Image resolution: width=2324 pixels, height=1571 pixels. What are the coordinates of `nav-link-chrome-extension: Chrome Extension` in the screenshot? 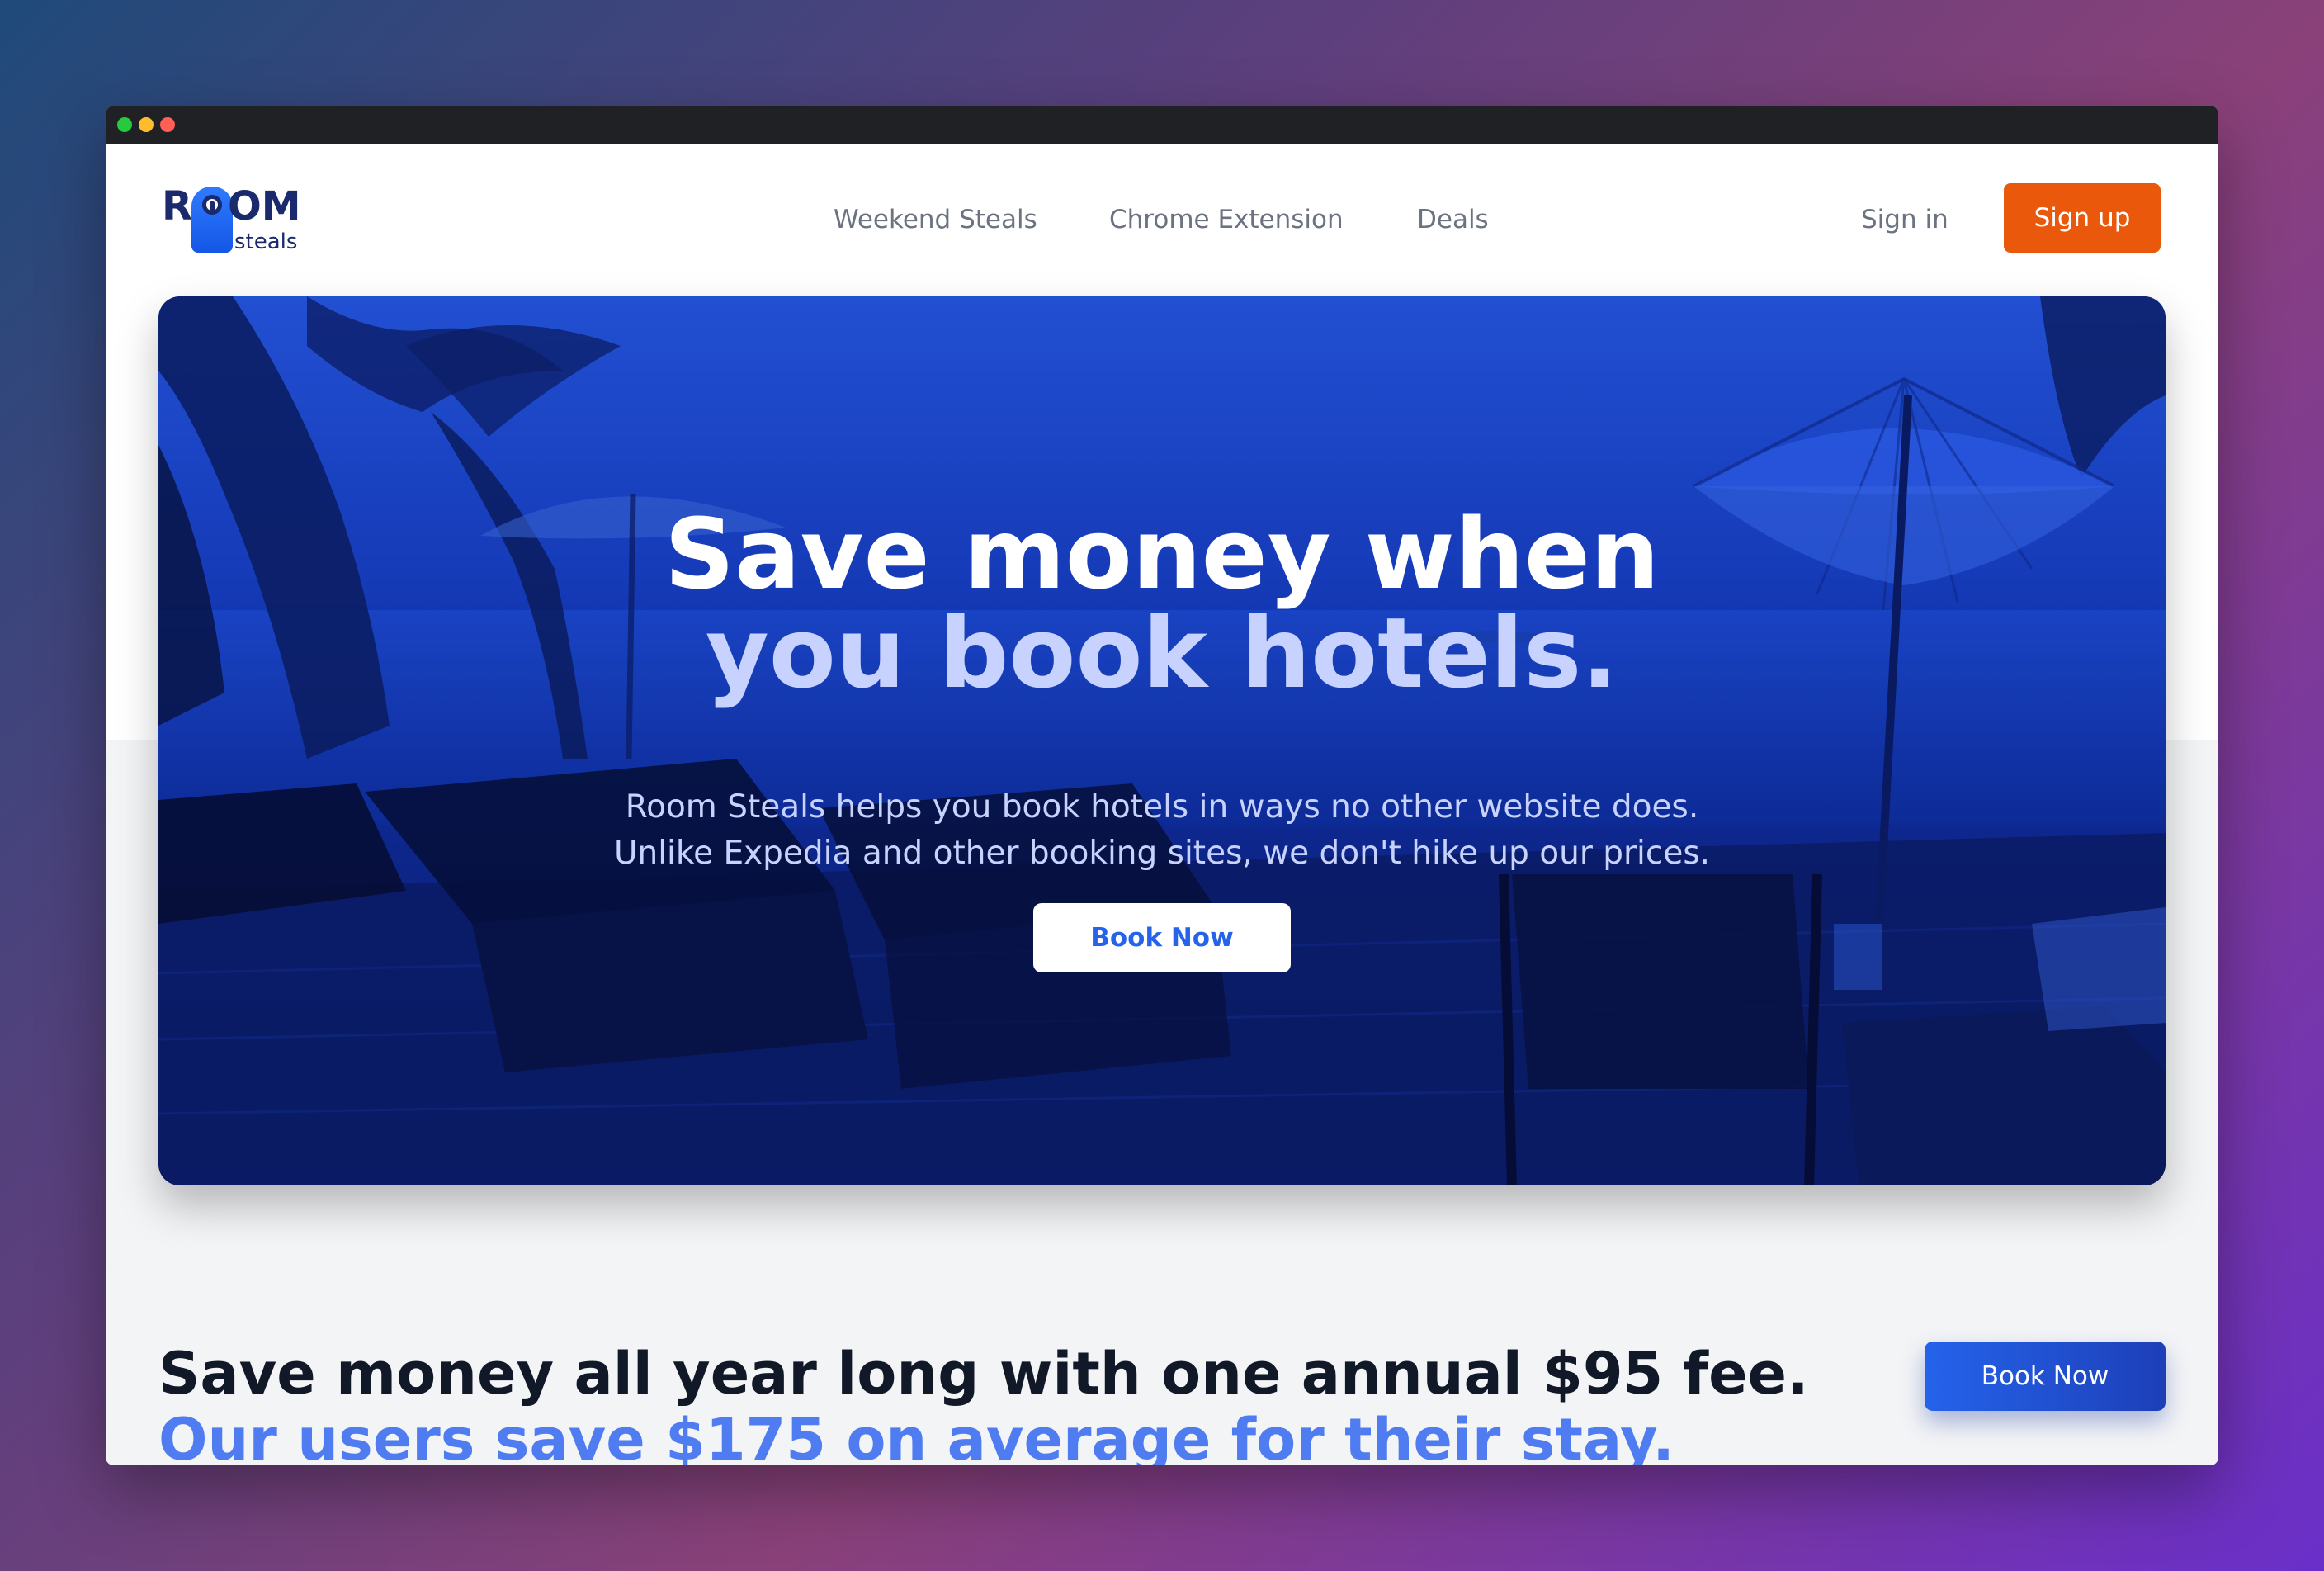 It's located at (1226, 219).